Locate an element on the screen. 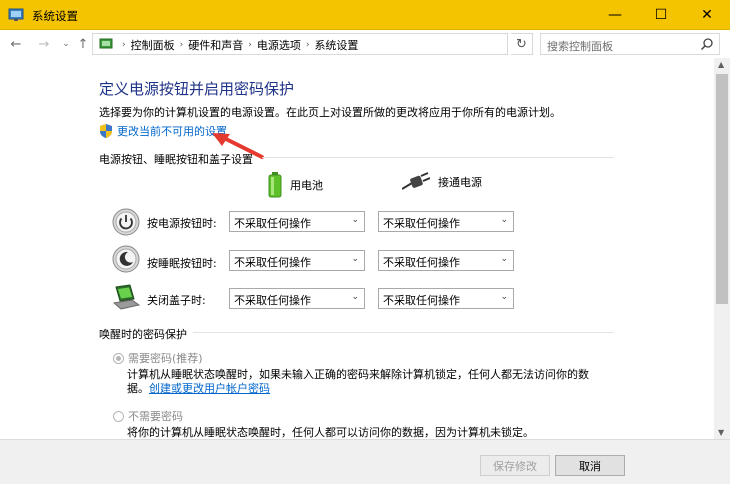  forward-arrow-icon: → is located at coordinates (44, 44).